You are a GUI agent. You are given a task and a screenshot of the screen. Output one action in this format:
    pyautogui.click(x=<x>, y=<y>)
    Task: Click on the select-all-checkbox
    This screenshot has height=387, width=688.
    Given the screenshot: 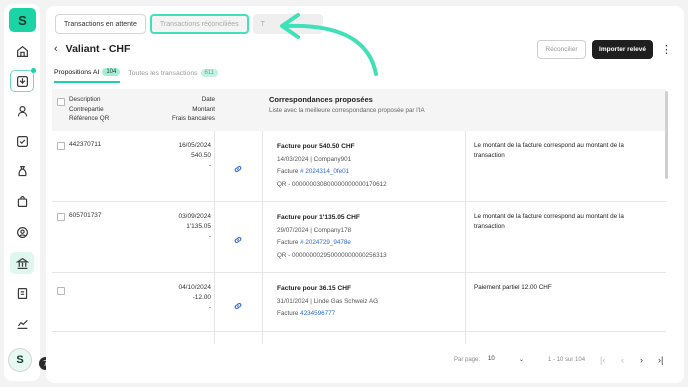 What is the action you would take?
    pyautogui.click(x=61, y=102)
    